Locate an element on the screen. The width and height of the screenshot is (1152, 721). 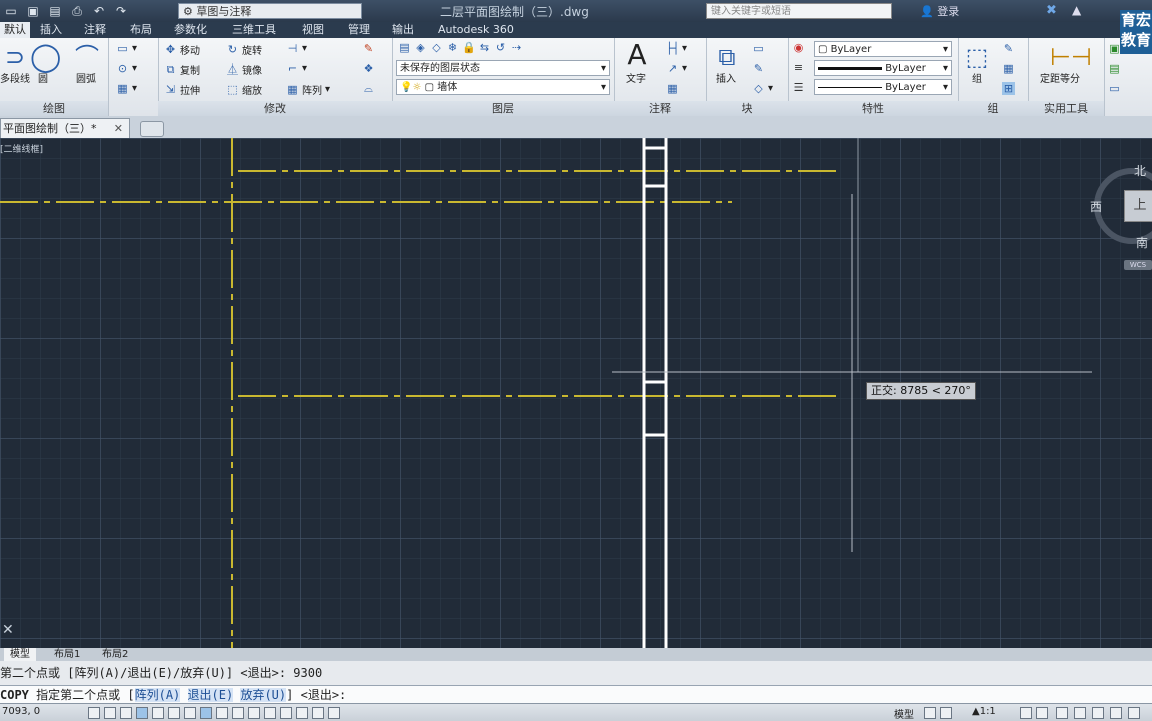
create-block-icon: ▭ is located at coordinates (758, 48).